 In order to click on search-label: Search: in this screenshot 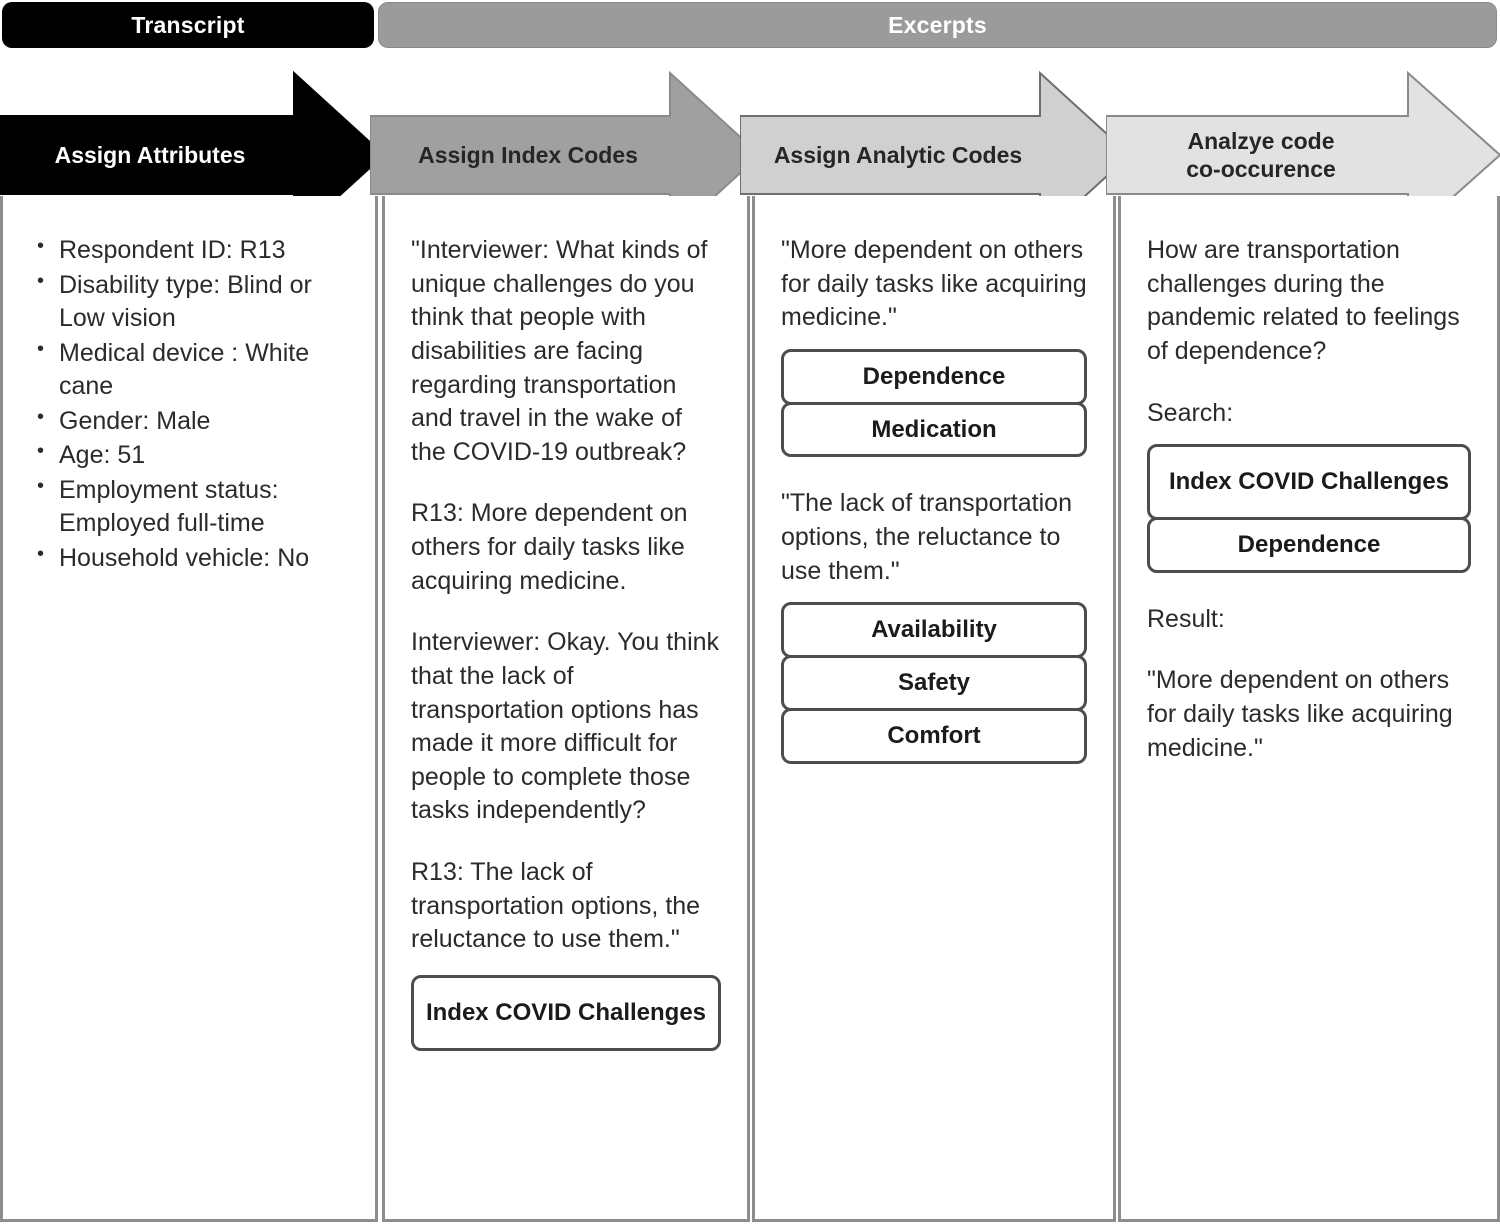, I will do `click(1190, 412)`.